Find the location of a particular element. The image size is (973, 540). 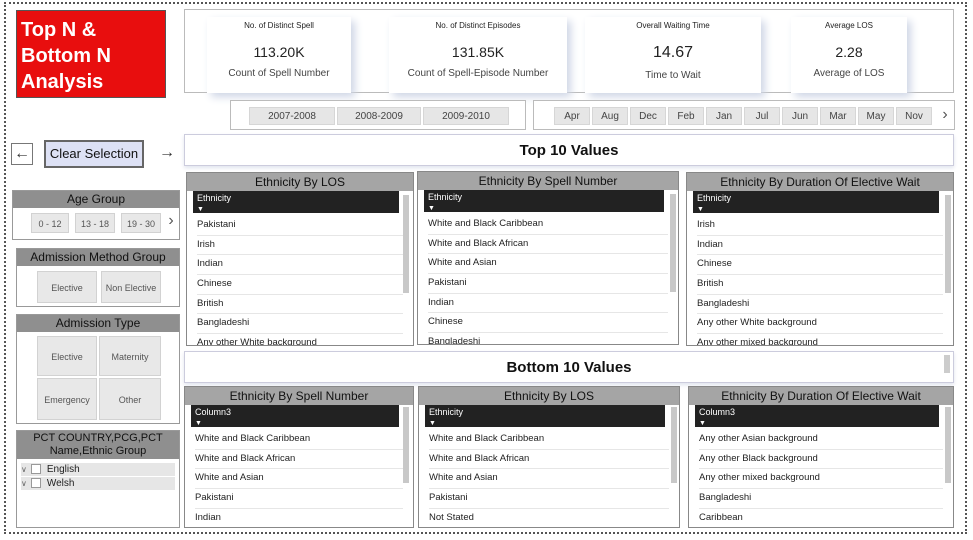

month-chip: Aug is located at coordinates (610, 116).